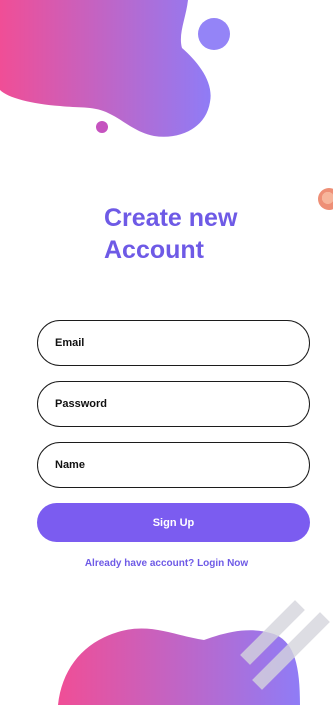 The image size is (333, 705). Describe the element at coordinates (170, 234) in the screenshot. I see `page-title: Create new Account` at that location.